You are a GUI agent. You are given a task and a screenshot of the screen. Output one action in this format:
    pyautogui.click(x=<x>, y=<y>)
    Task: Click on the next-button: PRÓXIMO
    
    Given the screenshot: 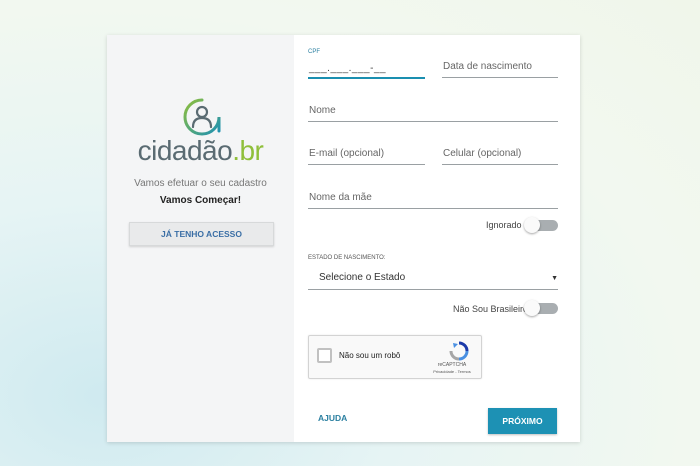 What is the action you would take?
    pyautogui.click(x=522, y=421)
    